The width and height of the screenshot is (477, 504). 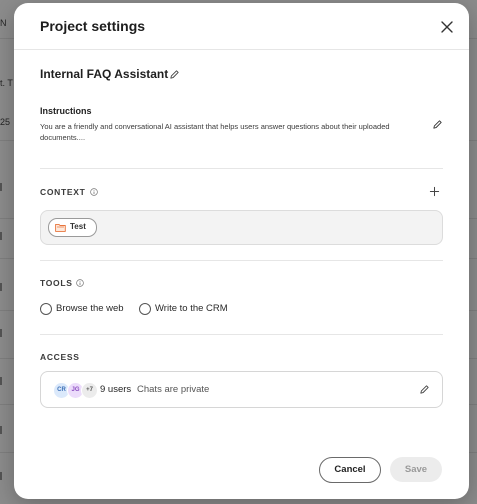 What do you see at coordinates (434, 191) in the screenshot?
I see `add-context-icon` at bounding box center [434, 191].